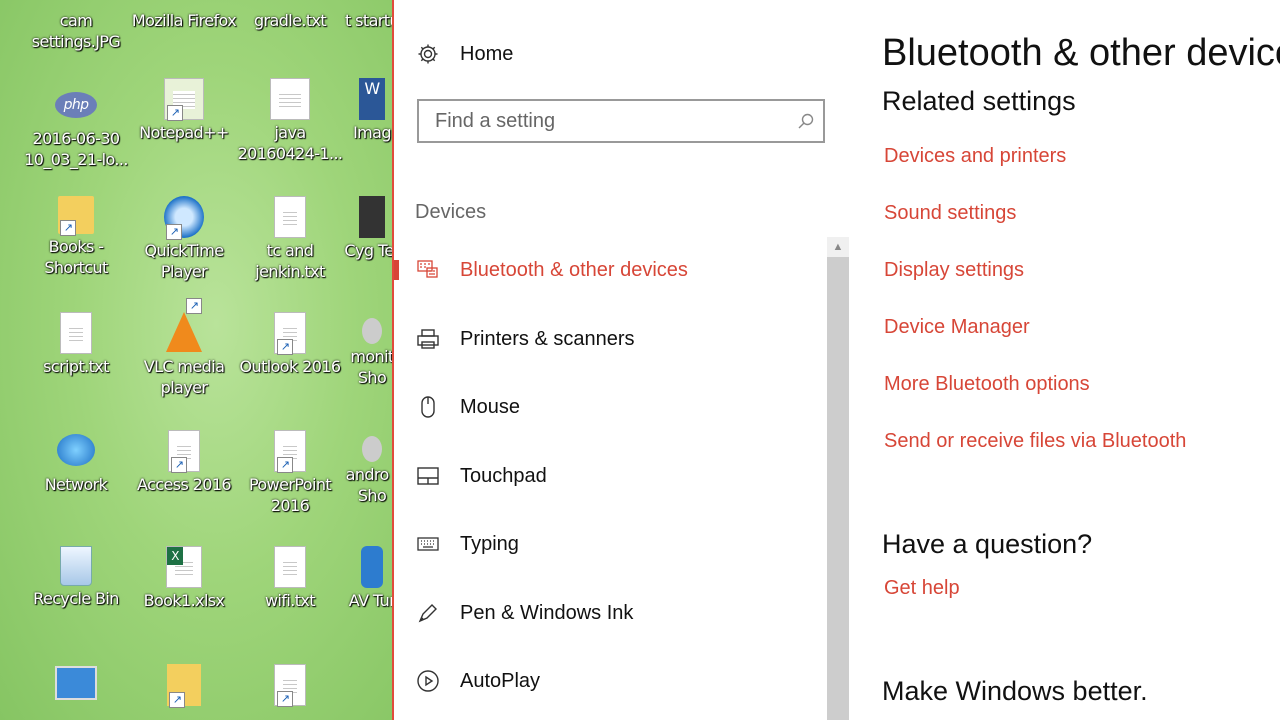  I want to click on link-send-receive-bluetooth: Send or receive files via Bluetooth, so click(1035, 441).